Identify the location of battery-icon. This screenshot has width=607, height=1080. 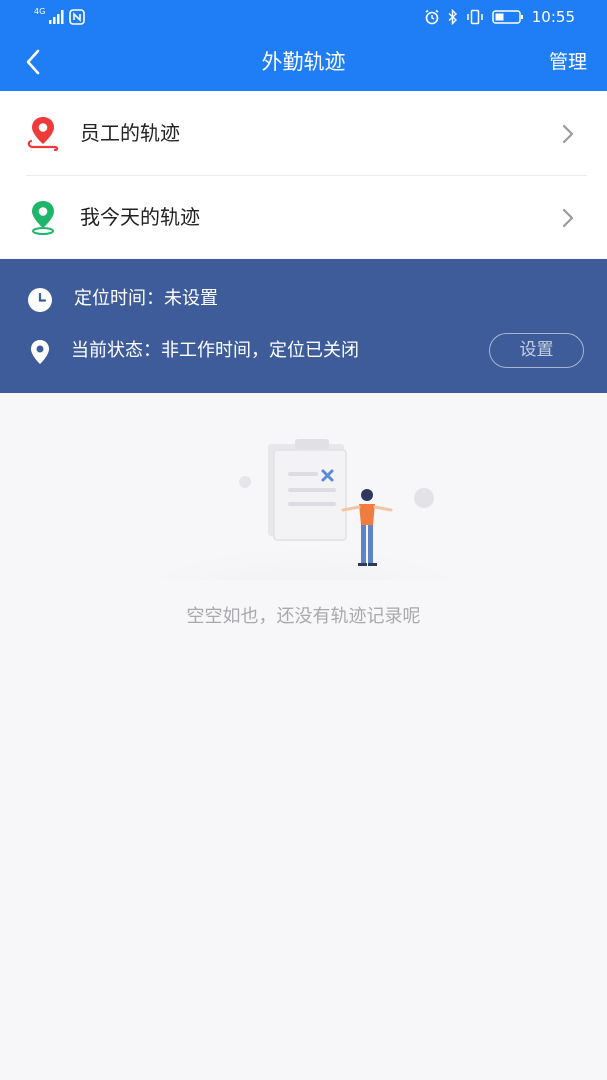
(507, 17).